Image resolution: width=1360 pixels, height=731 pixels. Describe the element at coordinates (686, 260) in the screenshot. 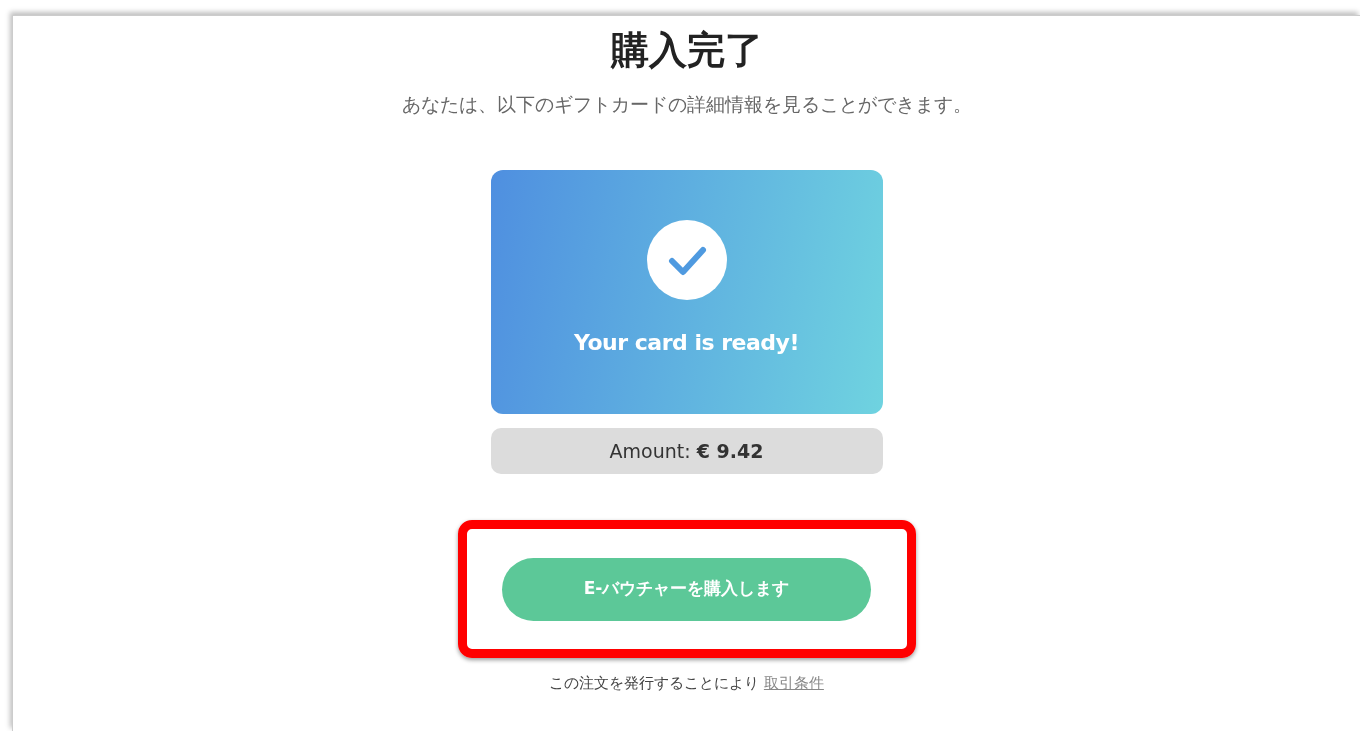

I see `checkmark-icon` at that location.